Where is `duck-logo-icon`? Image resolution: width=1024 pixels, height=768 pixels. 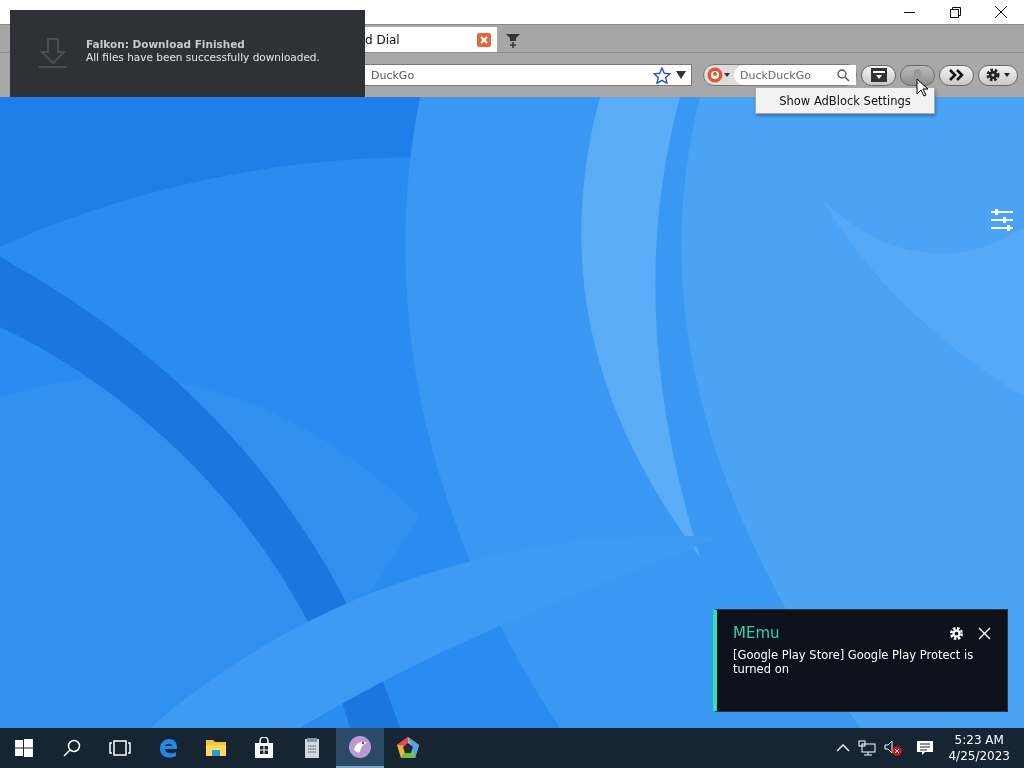
duck-logo-icon is located at coordinates (719, 75).